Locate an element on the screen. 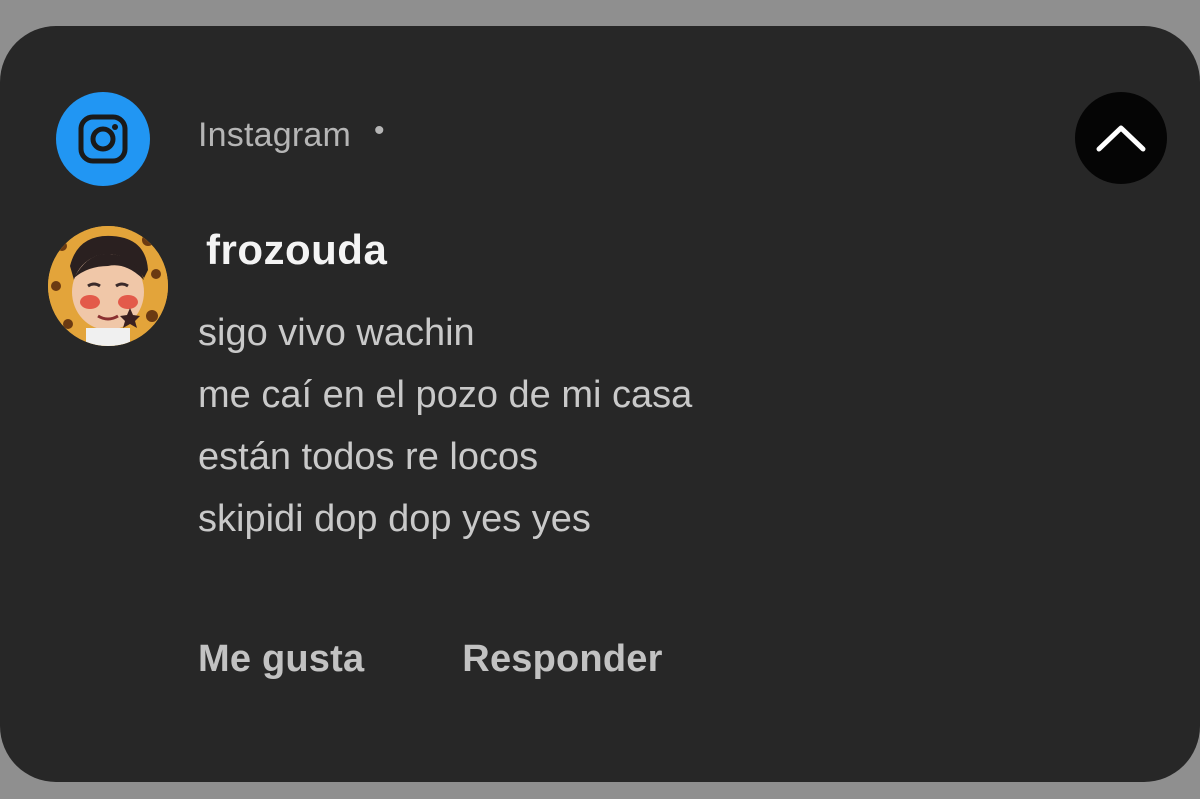  reply-button: Responder is located at coordinates (562, 659).